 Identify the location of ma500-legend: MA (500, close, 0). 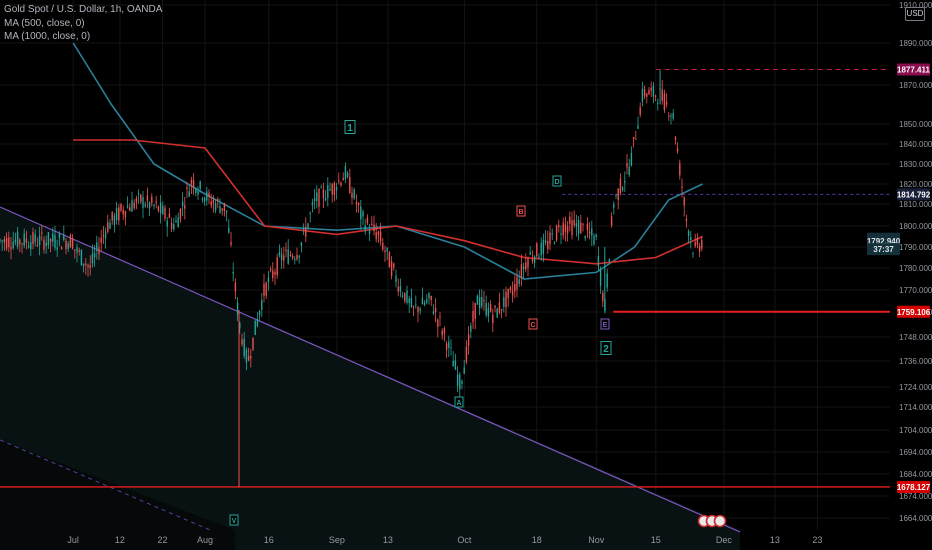
(44, 23).